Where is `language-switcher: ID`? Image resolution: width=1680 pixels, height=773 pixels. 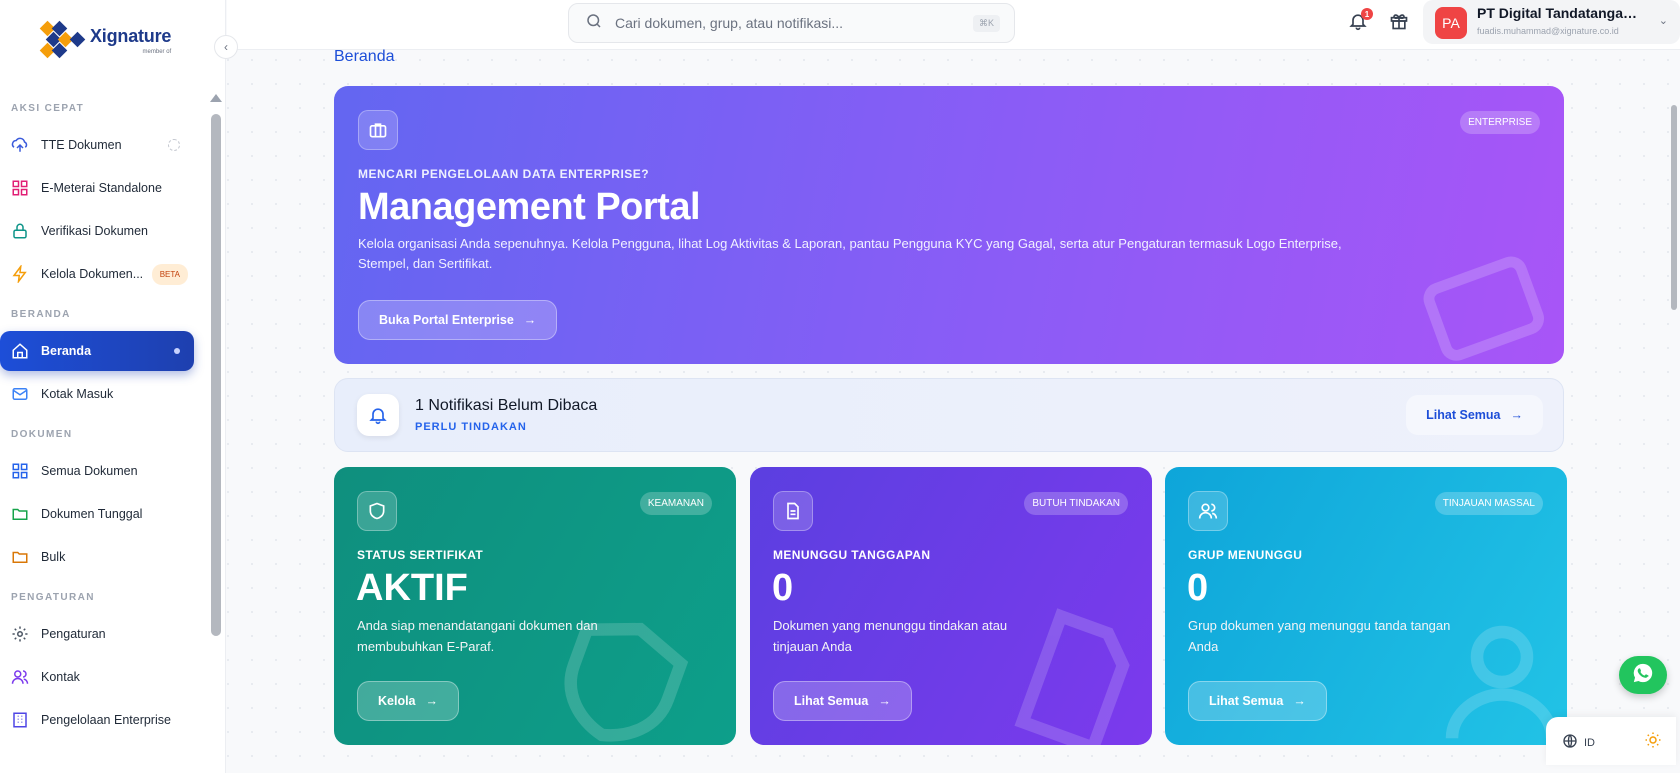
language-switcher: ID is located at coordinates (1578, 742).